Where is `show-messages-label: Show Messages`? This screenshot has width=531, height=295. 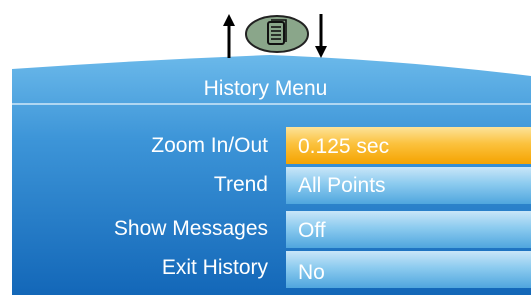 show-messages-label: Show Messages is located at coordinates (190, 228).